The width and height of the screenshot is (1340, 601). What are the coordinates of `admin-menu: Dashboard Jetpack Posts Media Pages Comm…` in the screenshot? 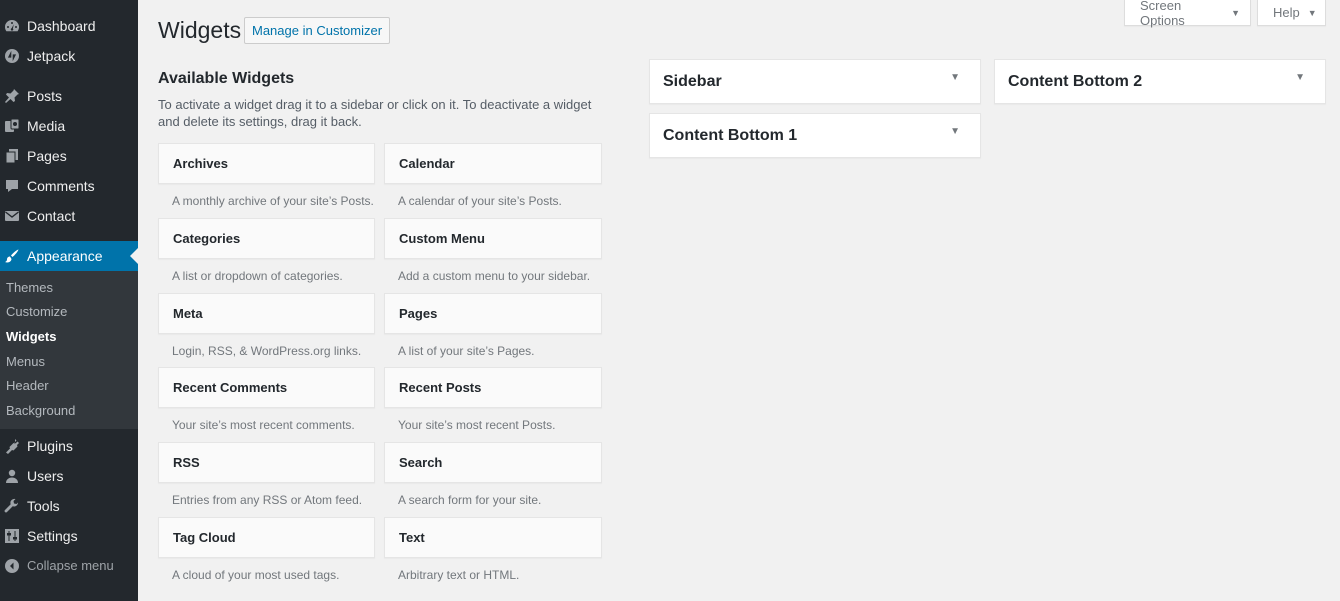 It's located at (69, 300).